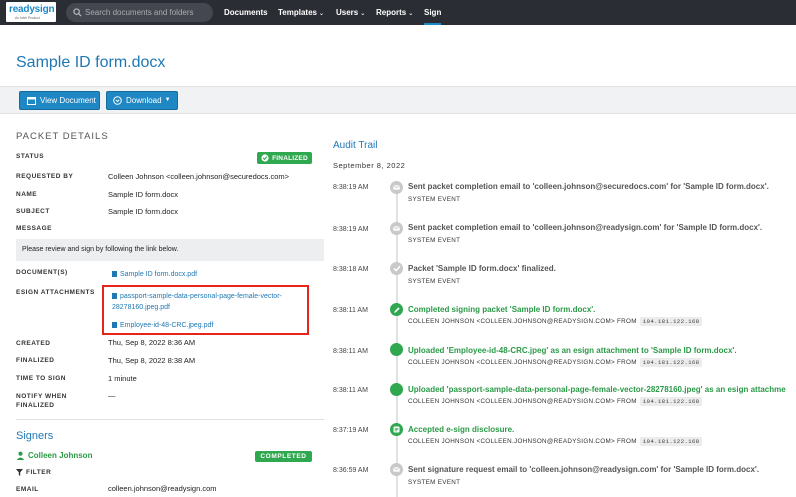  I want to click on user-icon, so click(20, 455).